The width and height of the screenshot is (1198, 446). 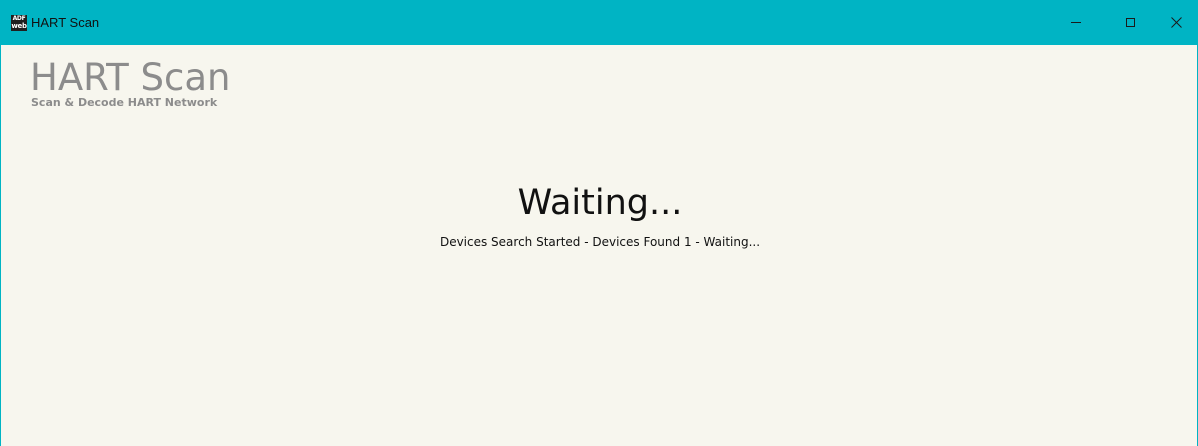 I want to click on app-brand-subtitle: Scan & Decode HART Network, so click(x=124, y=102).